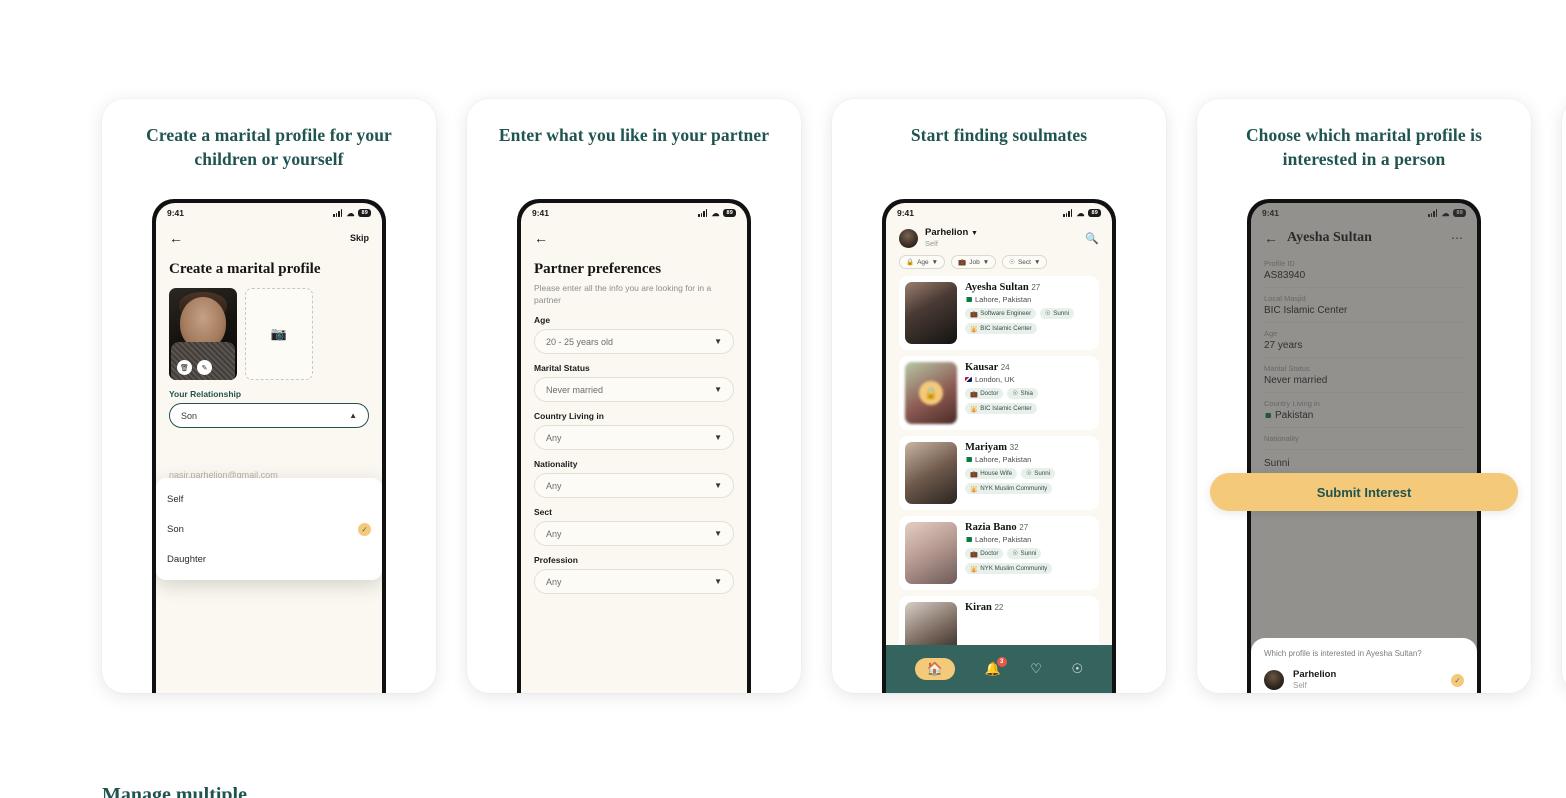  I want to click on filter-chip-job: 💼 Job ▼, so click(974, 262).